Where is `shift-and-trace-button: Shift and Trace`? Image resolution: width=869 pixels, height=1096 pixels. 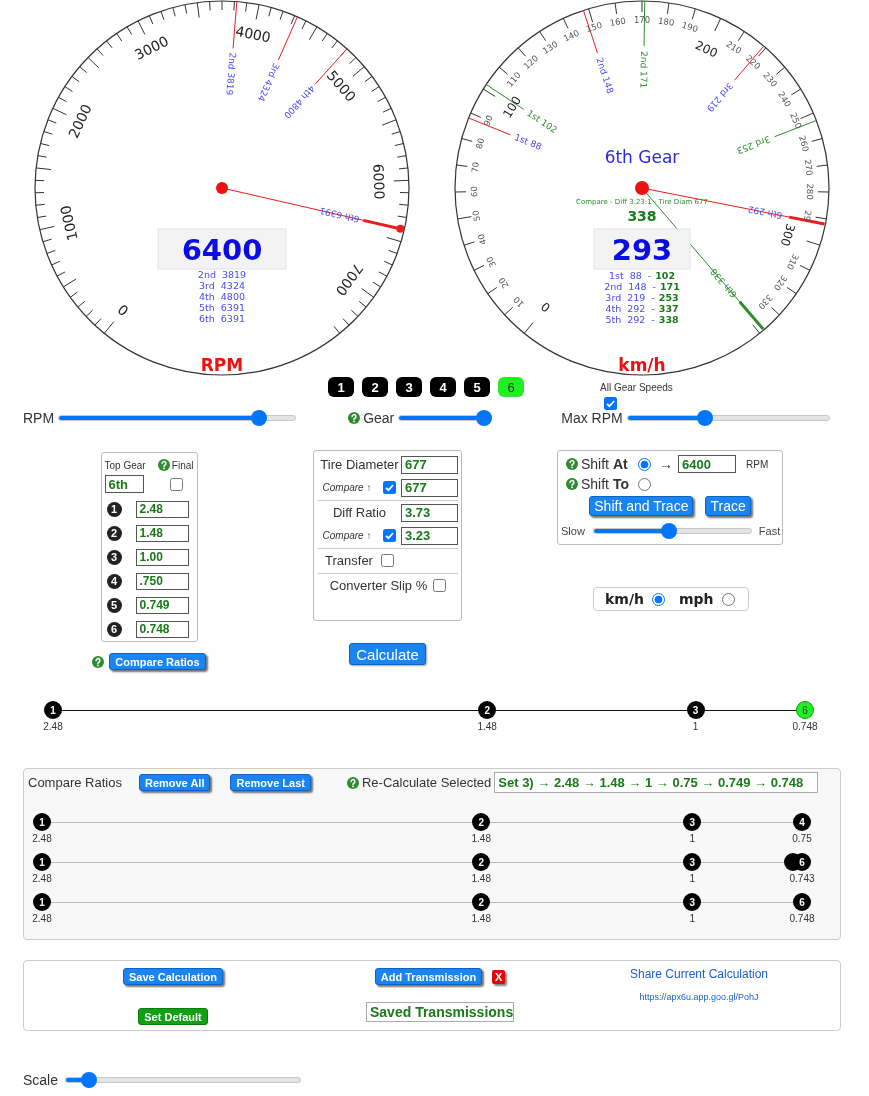 shift-and-trace-button: Shift and Trace is located at coordinates (641, 506).